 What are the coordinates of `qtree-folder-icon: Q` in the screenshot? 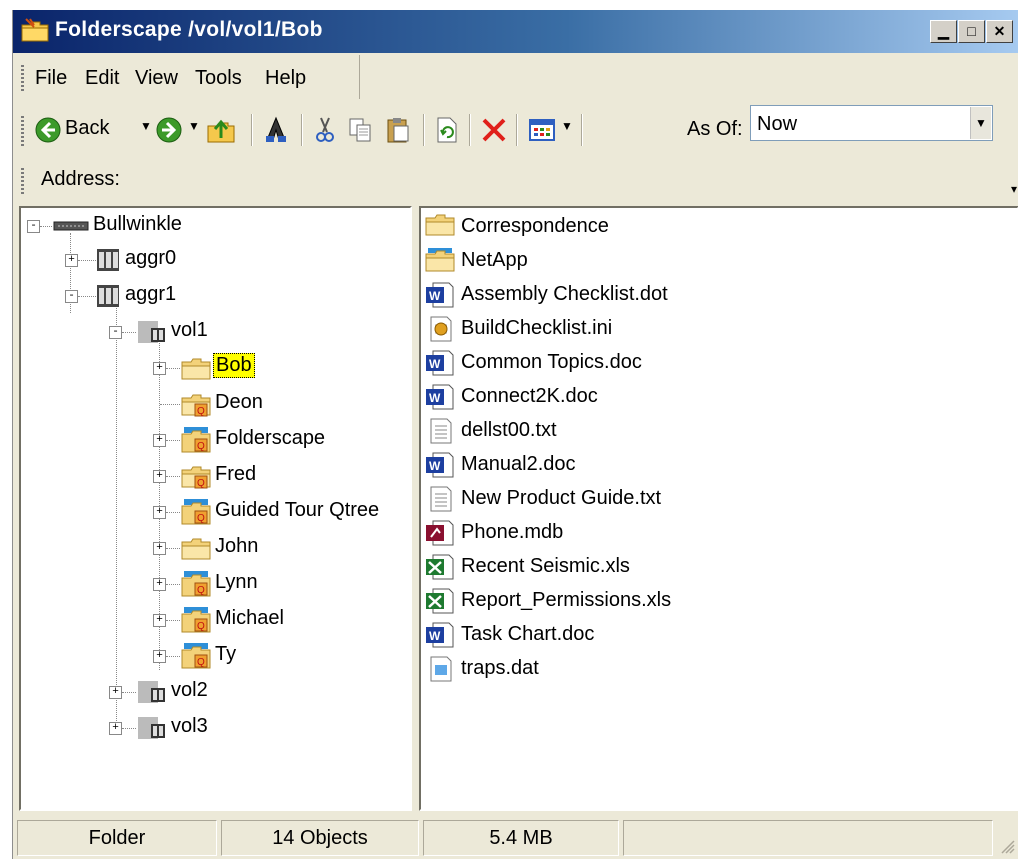 It's located at (196, 405).